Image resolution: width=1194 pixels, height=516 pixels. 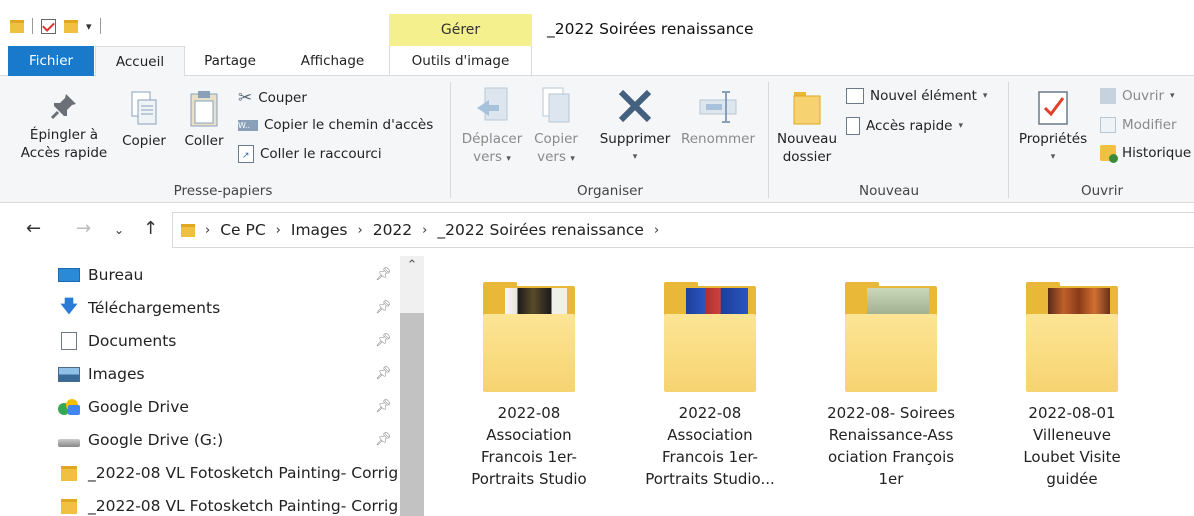 I want to click on rename-button: Renommer, so click(x=718, y=117).